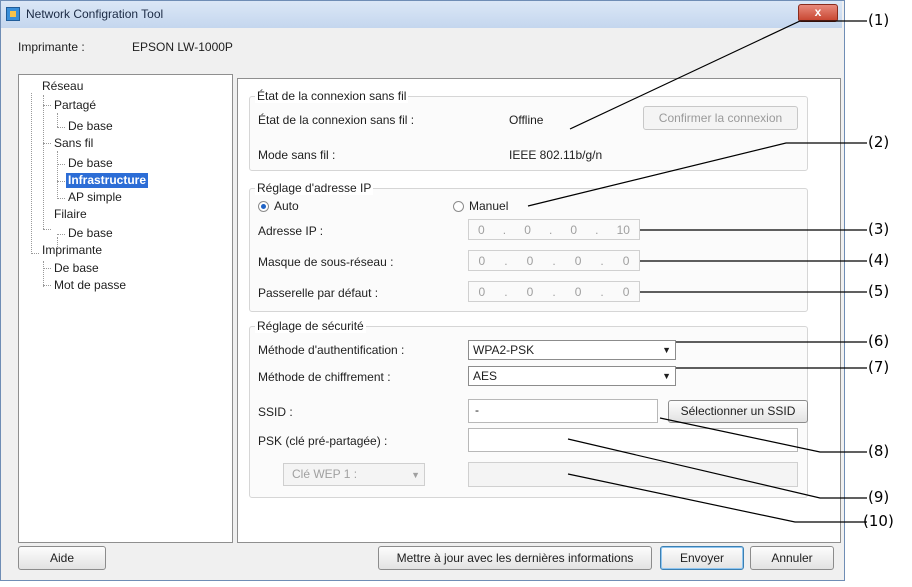 The width and height of the screenshot is (912, 587). I want to click on callout-10: (10), so click(878, 521).